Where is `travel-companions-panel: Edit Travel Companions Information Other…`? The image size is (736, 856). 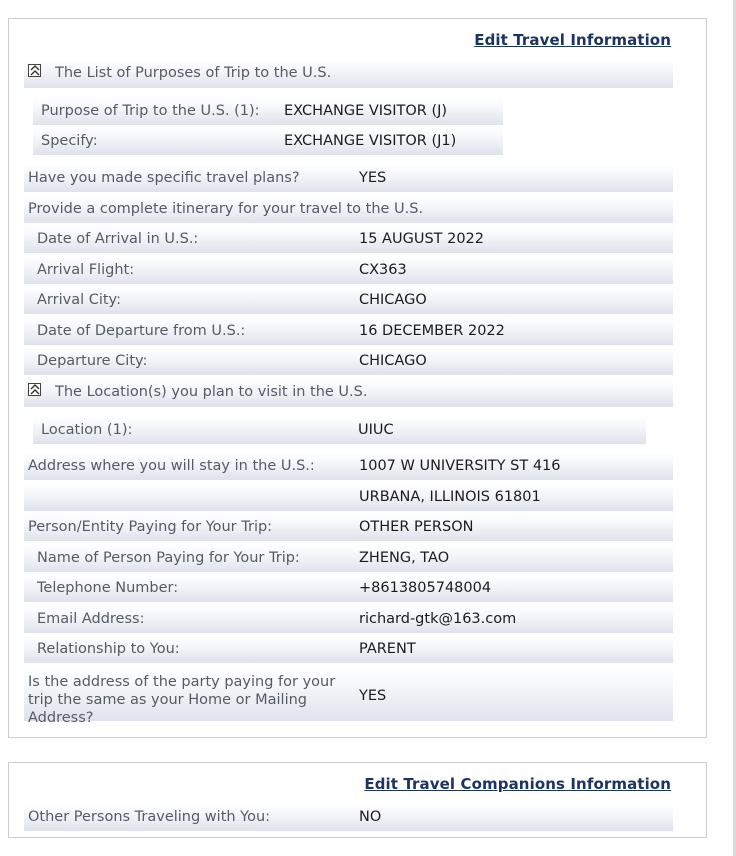
travel-companions-panel: Edit Travel Companions Information Other… is located at coordinates (357, 800).